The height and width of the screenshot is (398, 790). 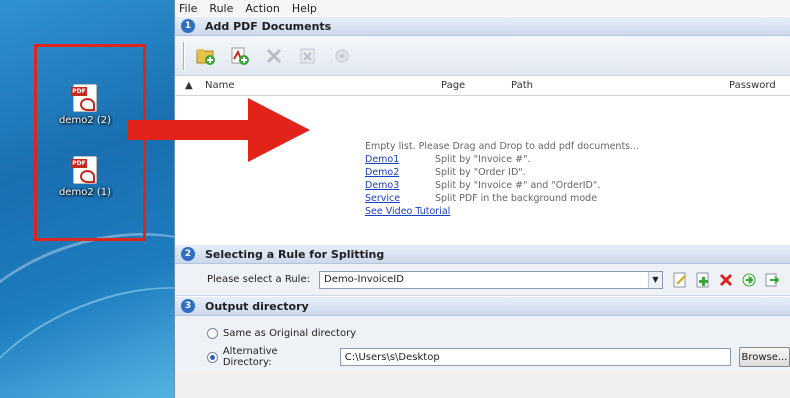 What do you see at coordinates (482, 26) in the screenshot?
I see `section-add-pdf: 1 Add PDF Documents` at bounding box center [482, 26].